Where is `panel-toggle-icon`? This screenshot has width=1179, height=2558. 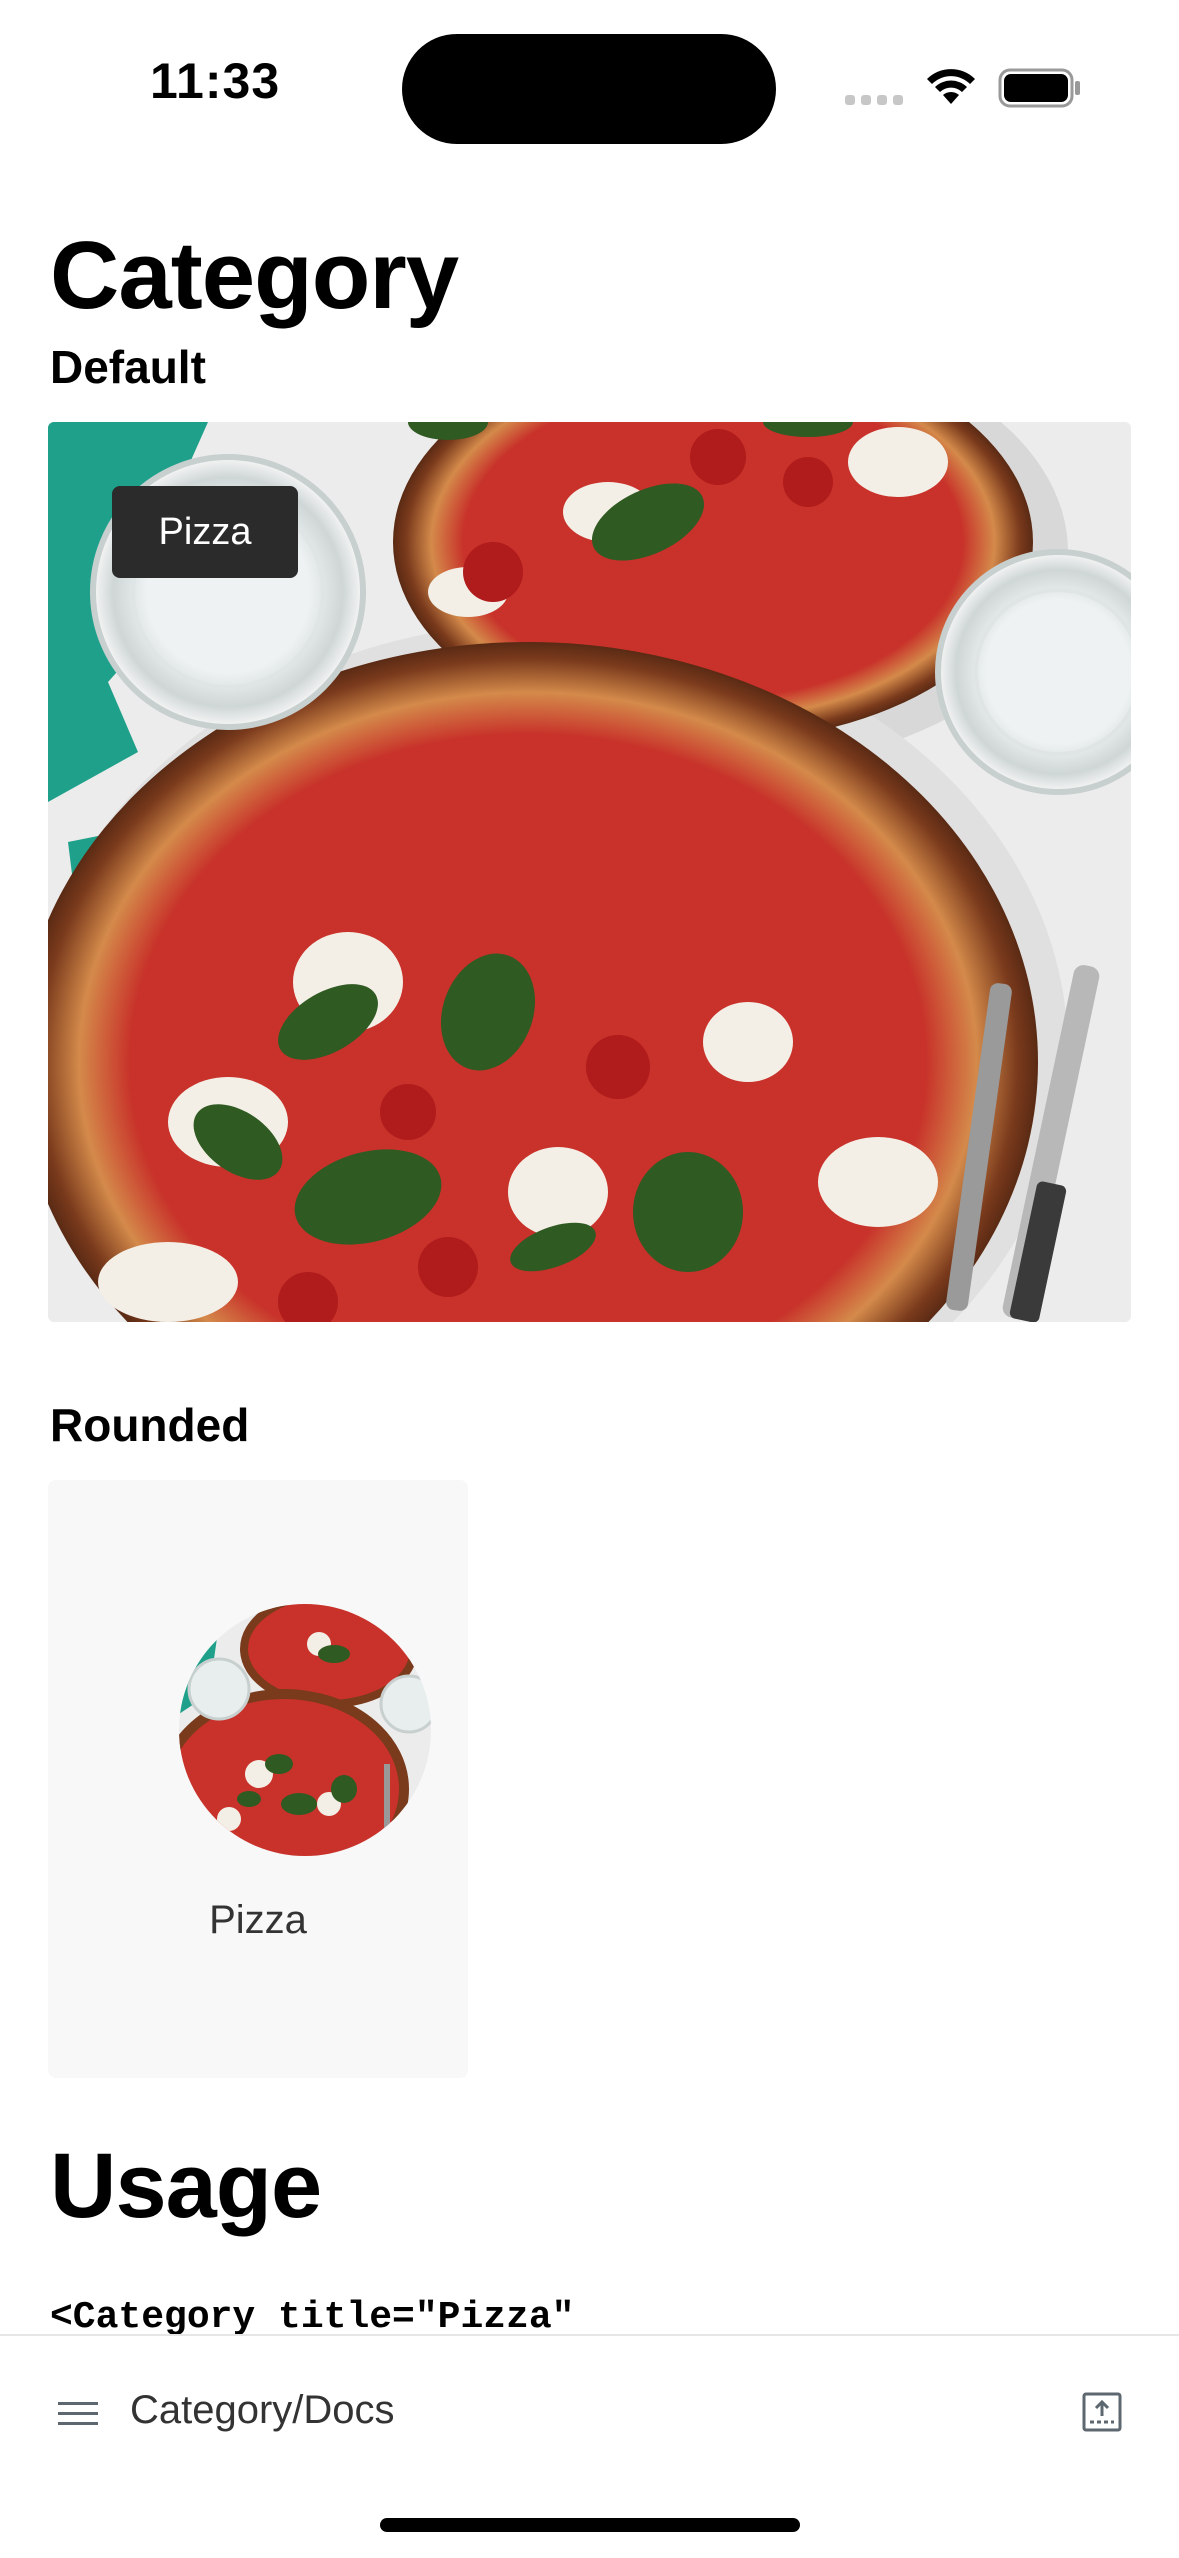
panel-toggle-icon is located at coordinates (1102, 2412).